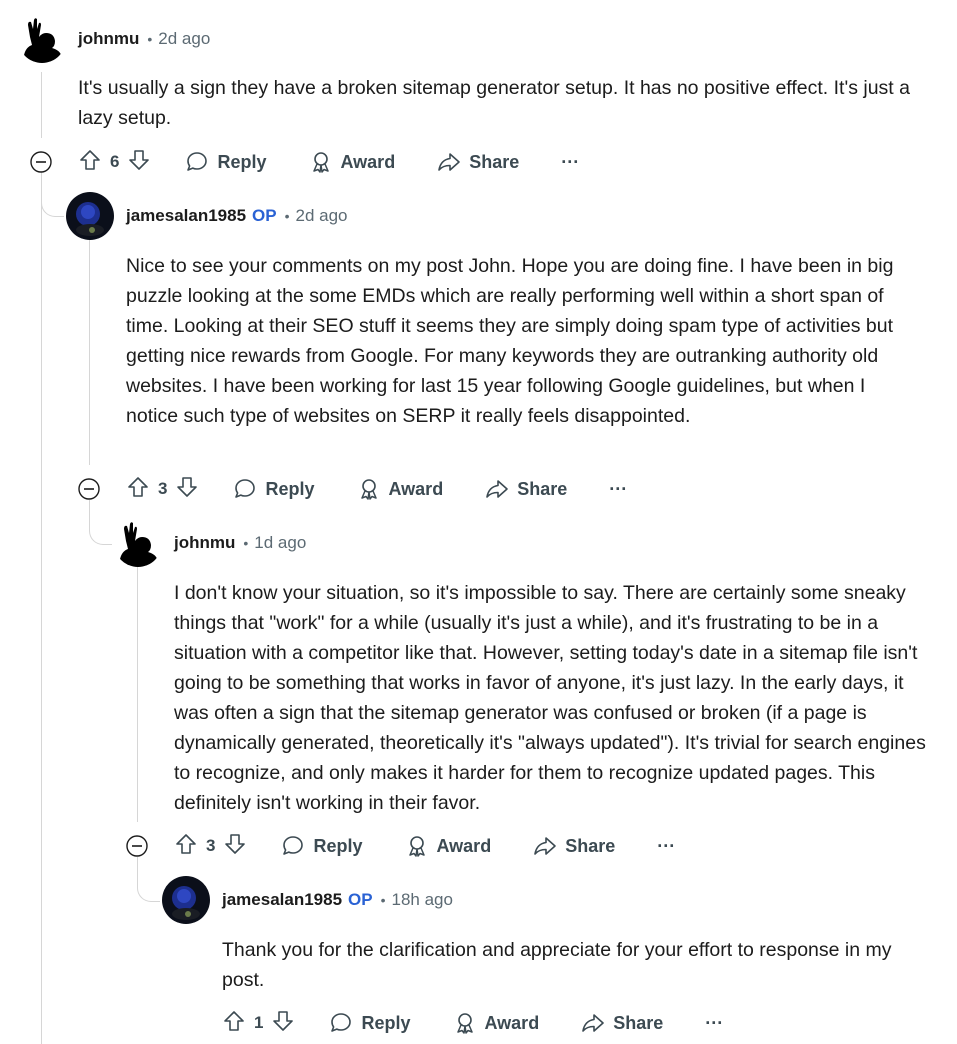  Describe the element at coordinates (280, 543) in the screenshot. I see `comment-timestamp: 1d ago` at that location.